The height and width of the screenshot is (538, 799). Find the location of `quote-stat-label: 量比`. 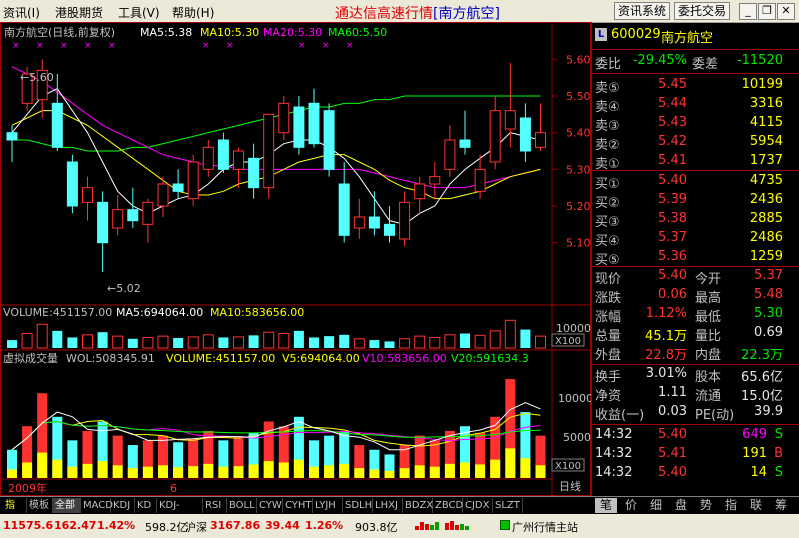

quote-stat-label: 量比 is located at coordinates (708, 336).